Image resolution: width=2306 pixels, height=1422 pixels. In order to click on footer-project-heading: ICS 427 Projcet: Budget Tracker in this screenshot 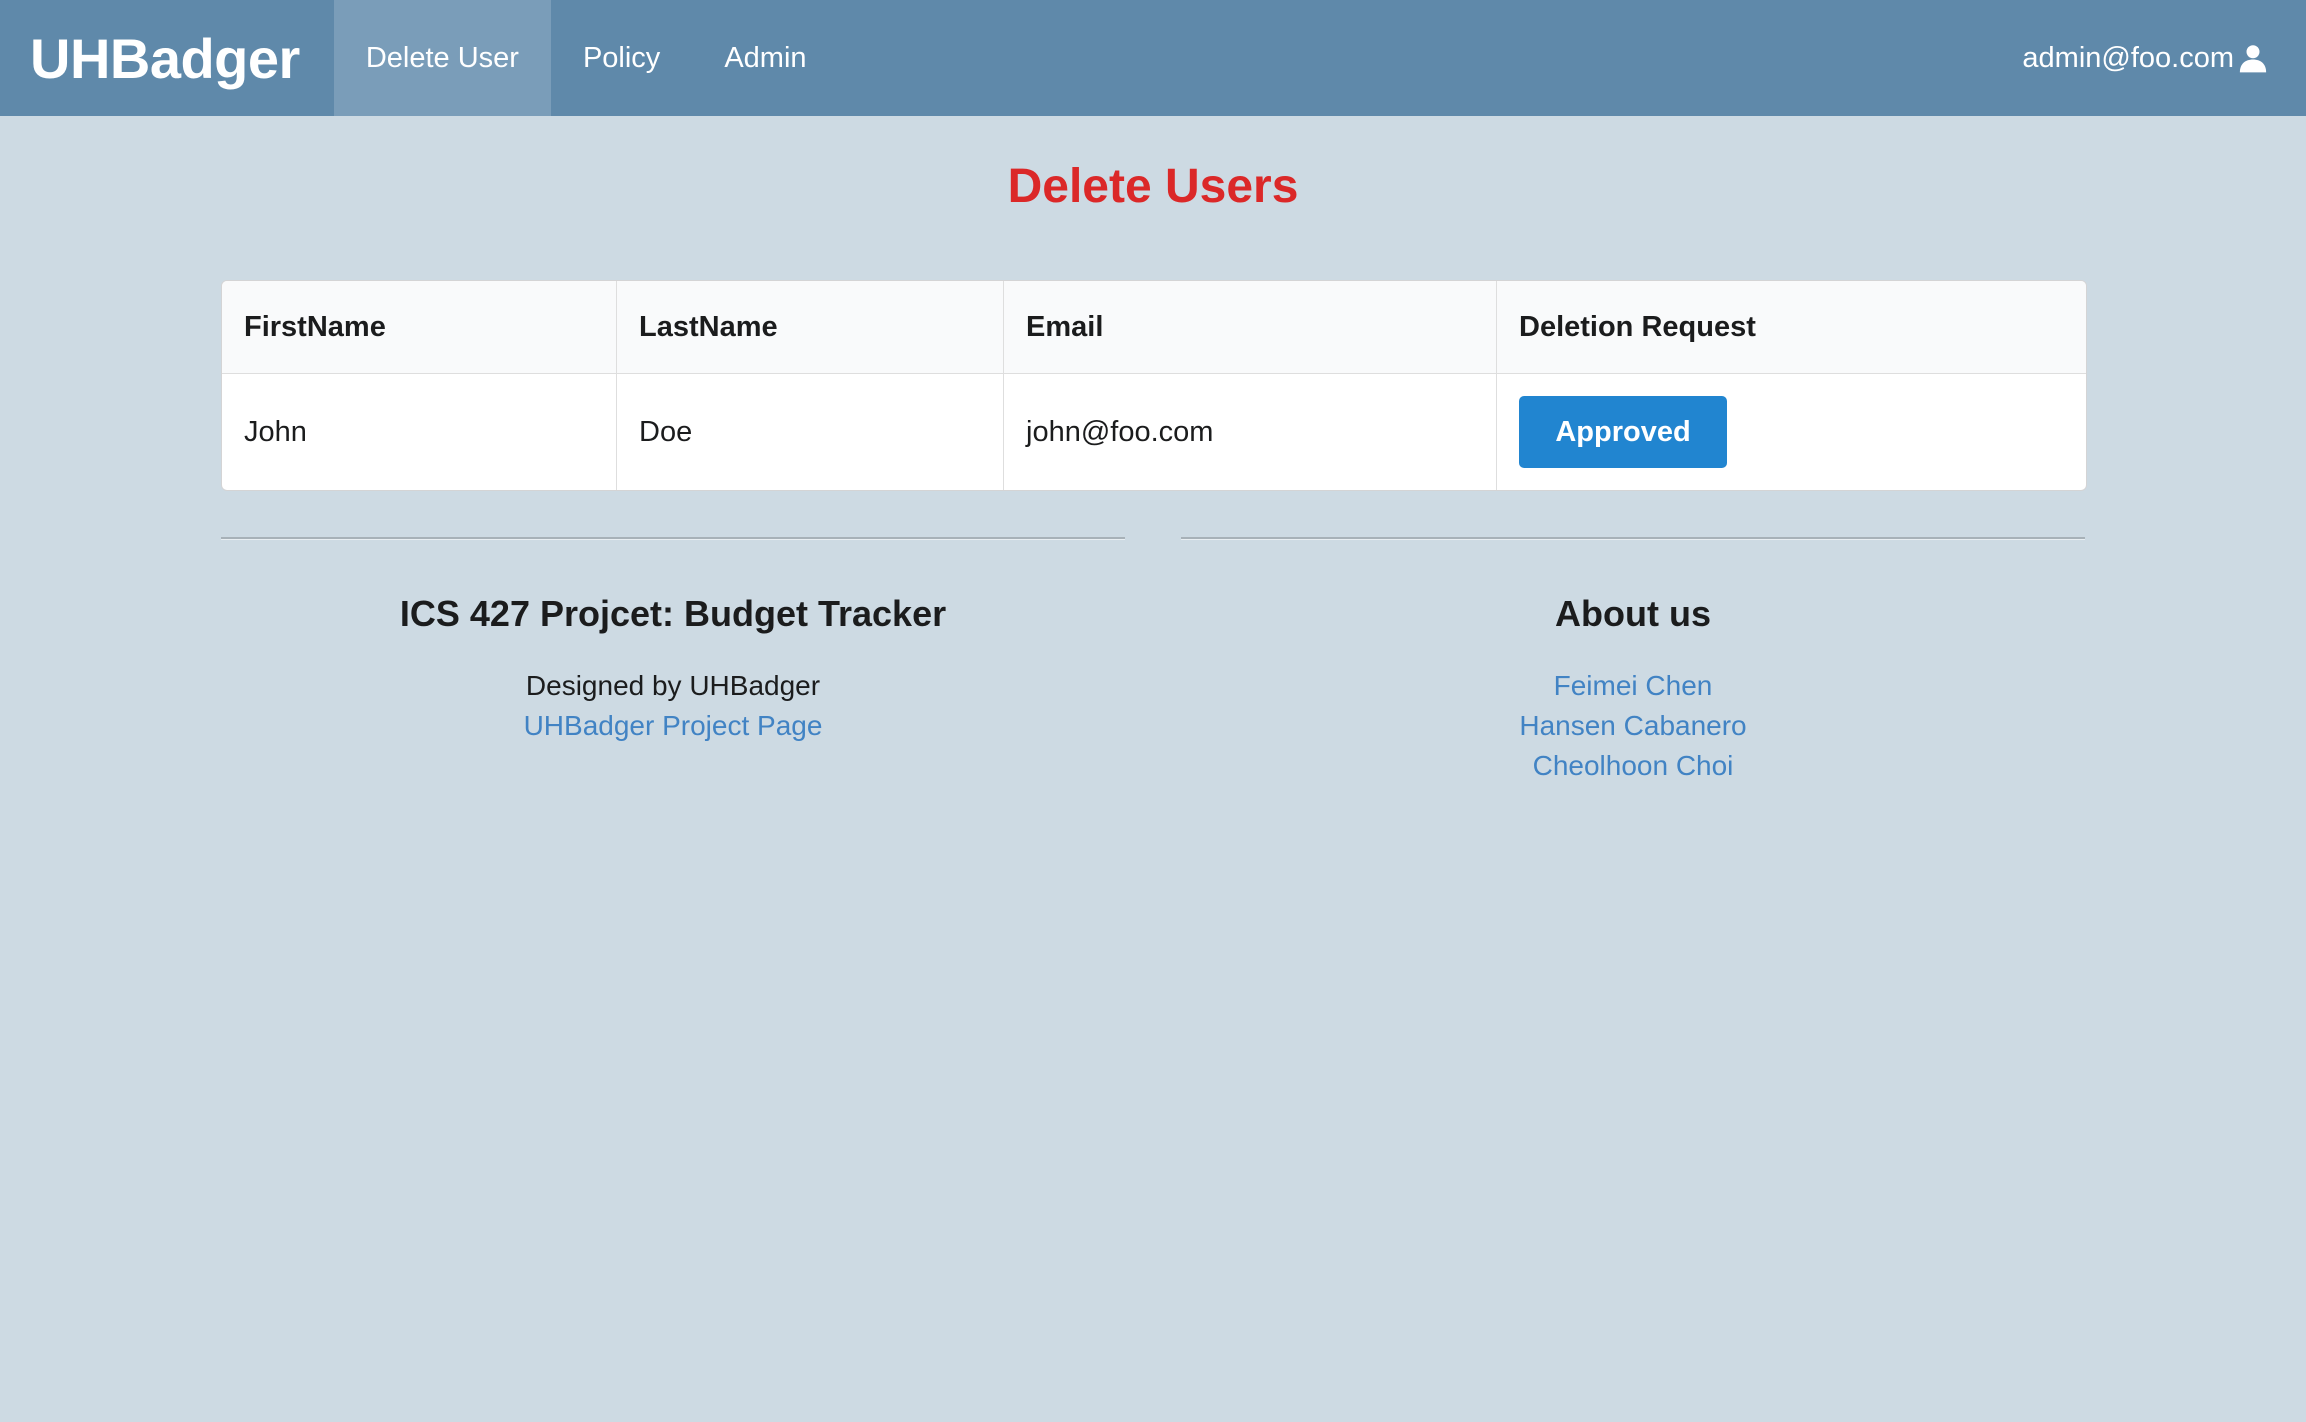, I will do `click(673, 613)`.